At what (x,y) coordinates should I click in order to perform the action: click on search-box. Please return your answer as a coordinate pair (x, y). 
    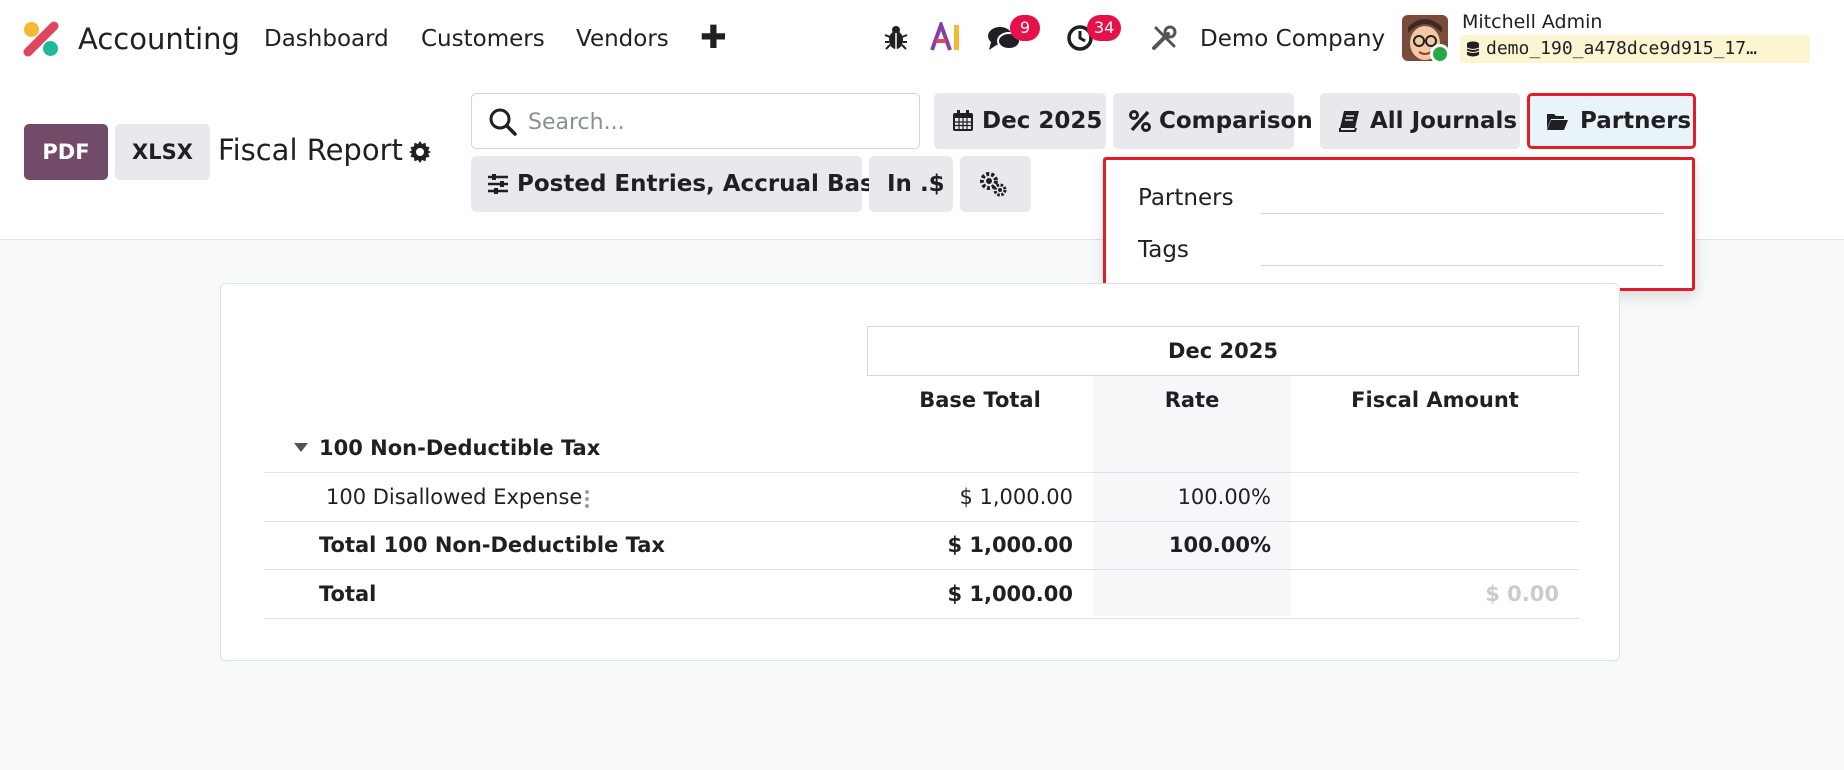
    Looking at the image, I should click on (695, 121).